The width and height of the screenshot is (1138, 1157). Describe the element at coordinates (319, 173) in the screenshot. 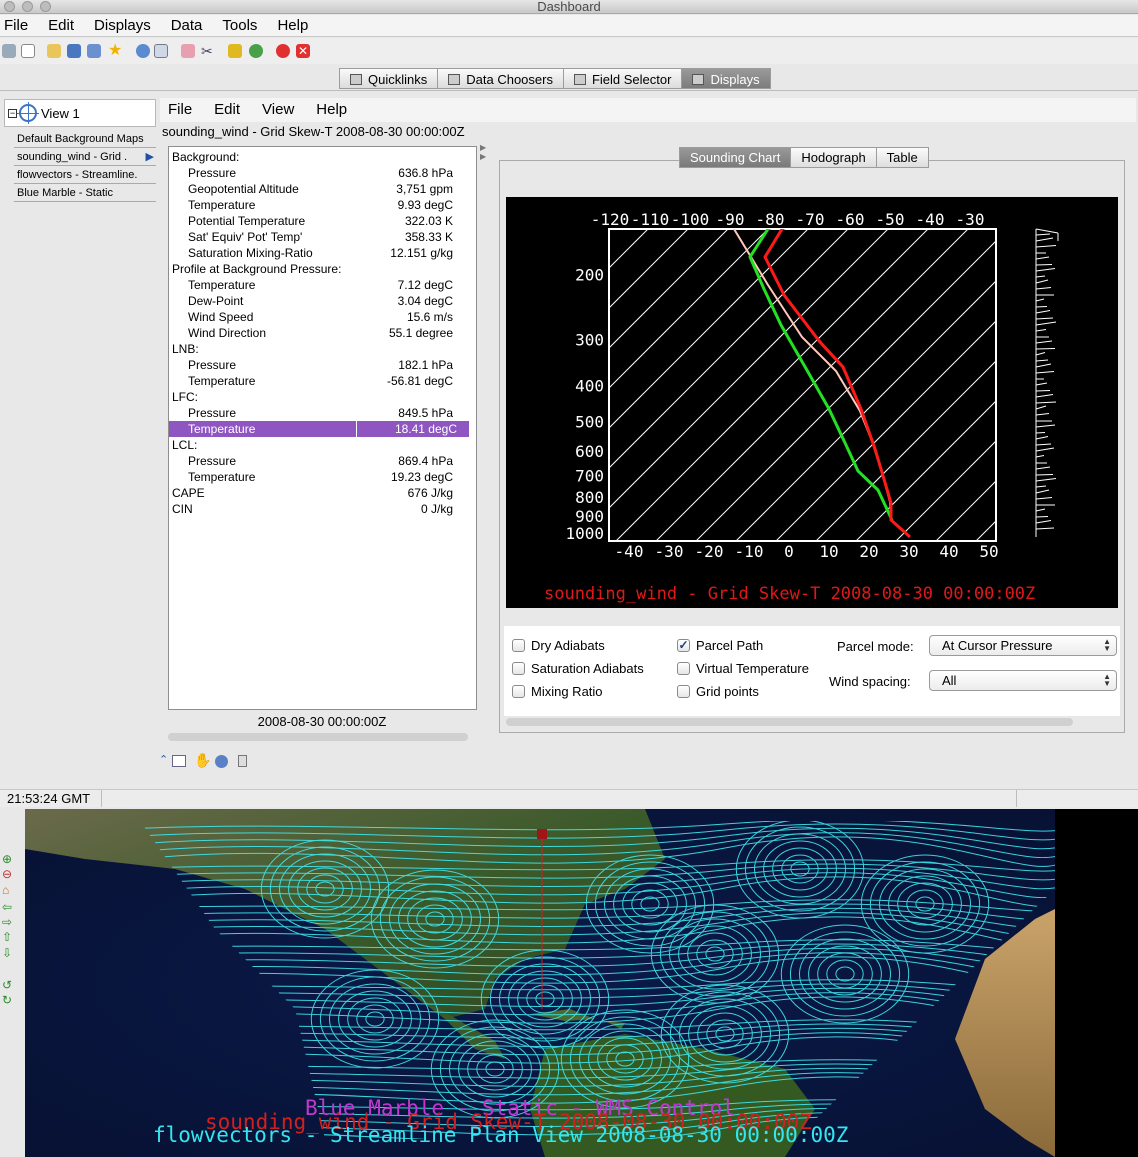

I see `info-row: Pressure 636.8 hPa` at that location.